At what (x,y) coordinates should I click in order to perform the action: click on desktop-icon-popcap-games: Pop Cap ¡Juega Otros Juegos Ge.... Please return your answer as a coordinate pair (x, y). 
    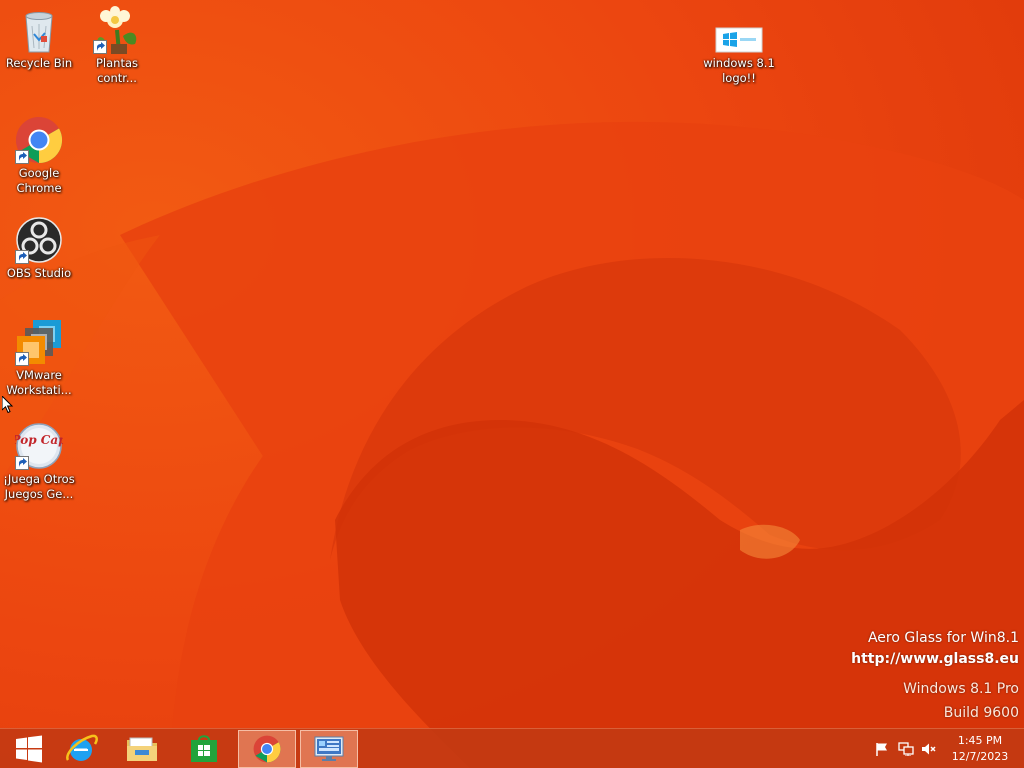
    Looking at the image, I should click on (39, 462).